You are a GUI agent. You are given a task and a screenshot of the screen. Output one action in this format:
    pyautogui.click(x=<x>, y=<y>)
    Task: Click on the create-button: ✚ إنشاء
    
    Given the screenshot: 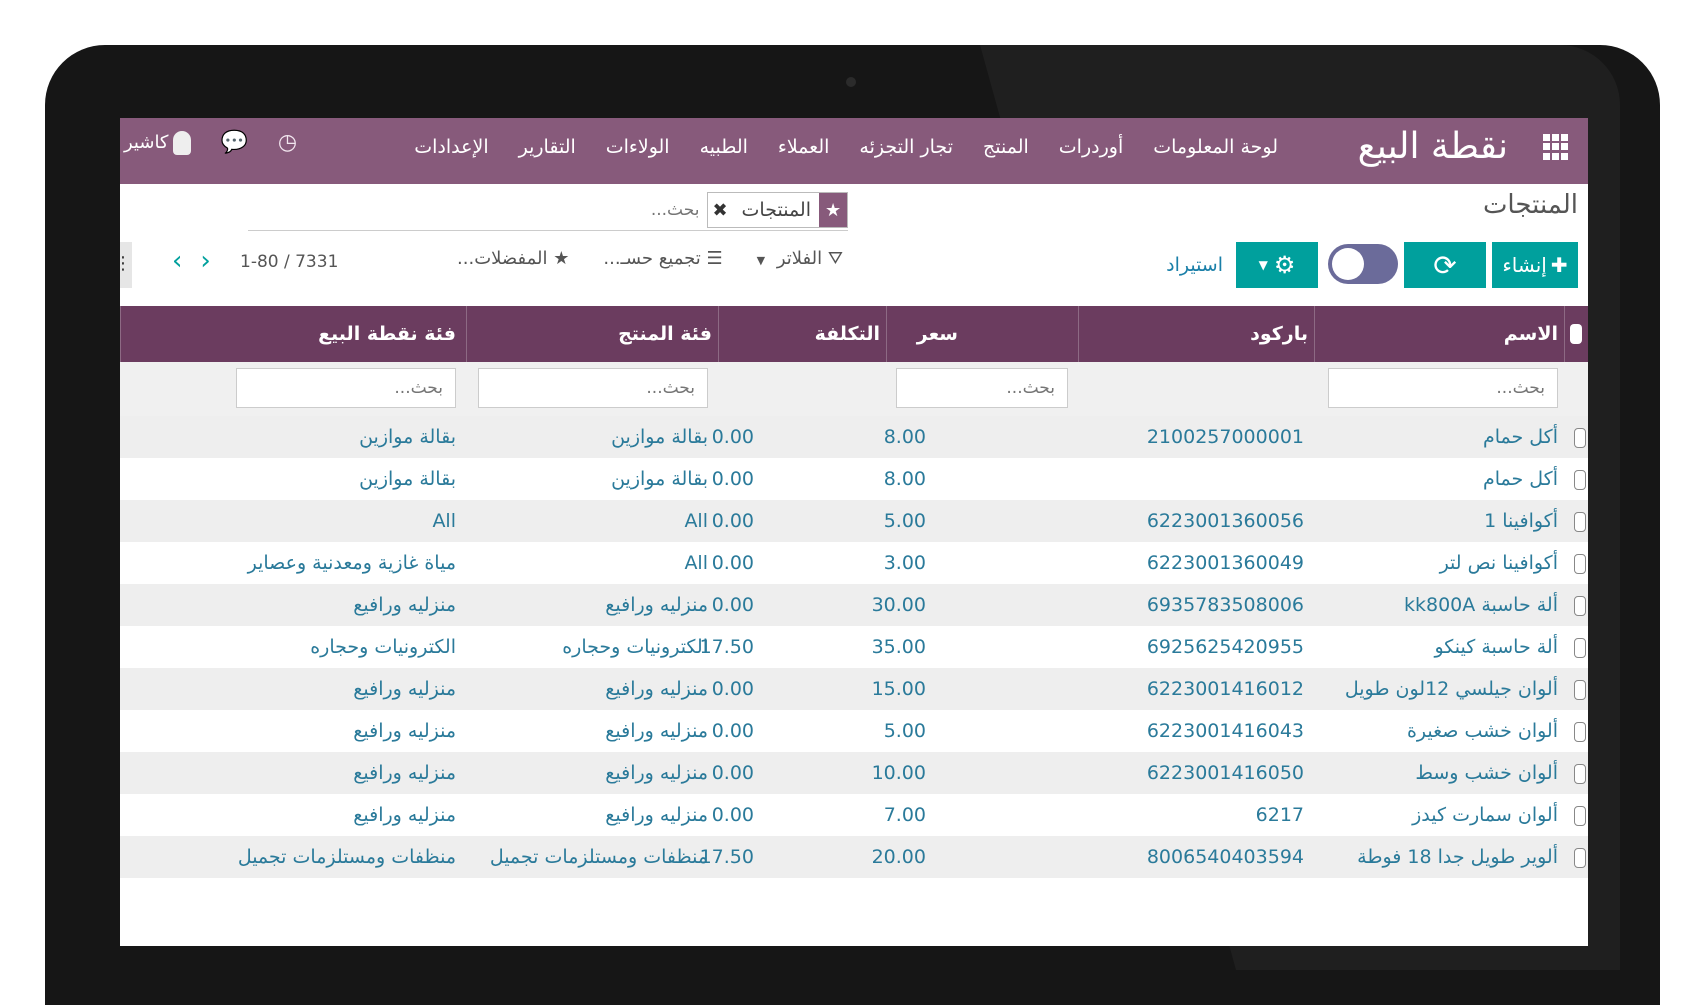 What is the action you would take?
    pyautogui.click(x=1535, y=265)
    